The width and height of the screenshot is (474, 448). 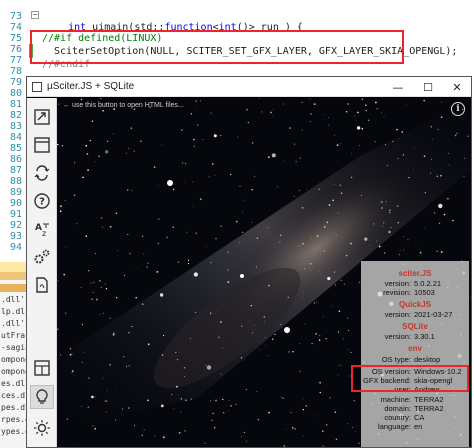 I want to click on info-row: language: en, so click(x=415, y=426).